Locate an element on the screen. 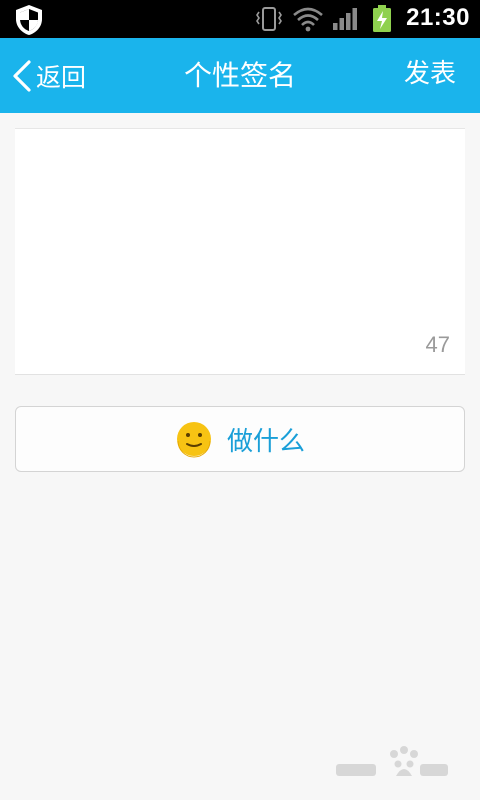  back-button-label: 返回 is located at coordinates (61, 77).